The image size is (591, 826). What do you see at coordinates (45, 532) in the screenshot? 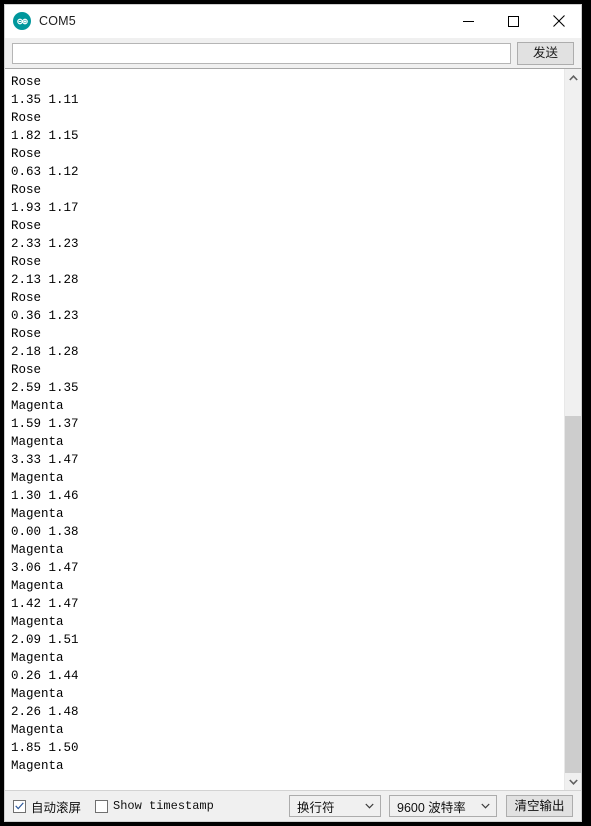
I see `output-line: 0.00 1.38` at bounding box center [45, 532].